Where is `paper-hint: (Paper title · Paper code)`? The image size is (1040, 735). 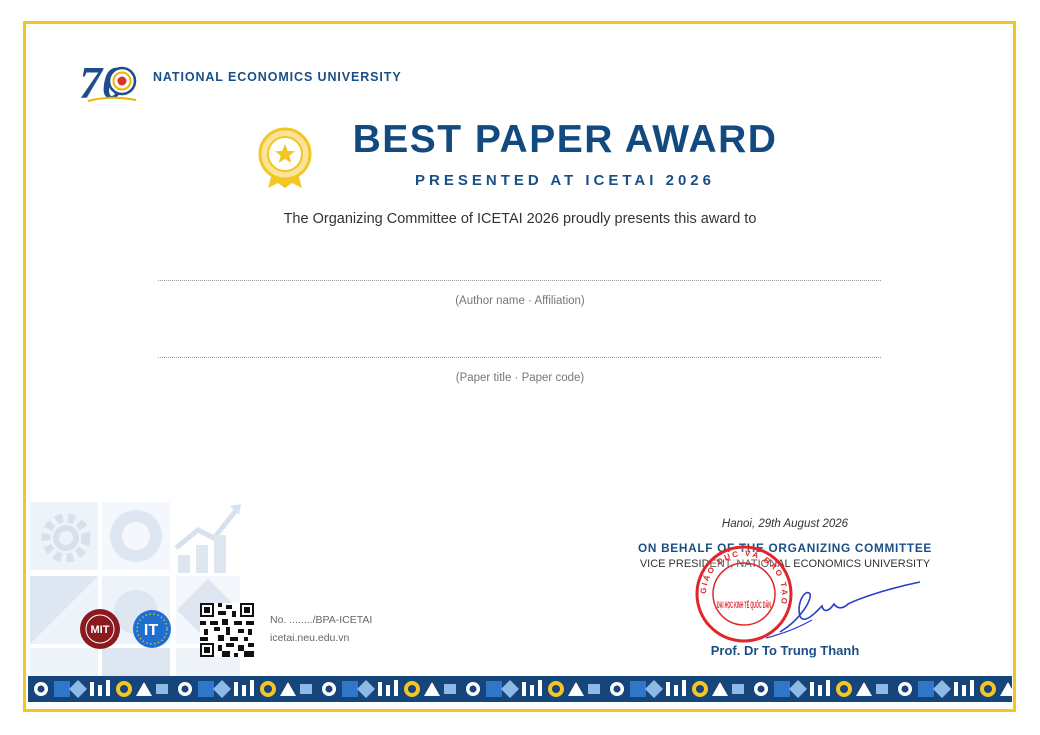 paper-hint: (Paper title · Paper code) is located at coordinates (520, 378).